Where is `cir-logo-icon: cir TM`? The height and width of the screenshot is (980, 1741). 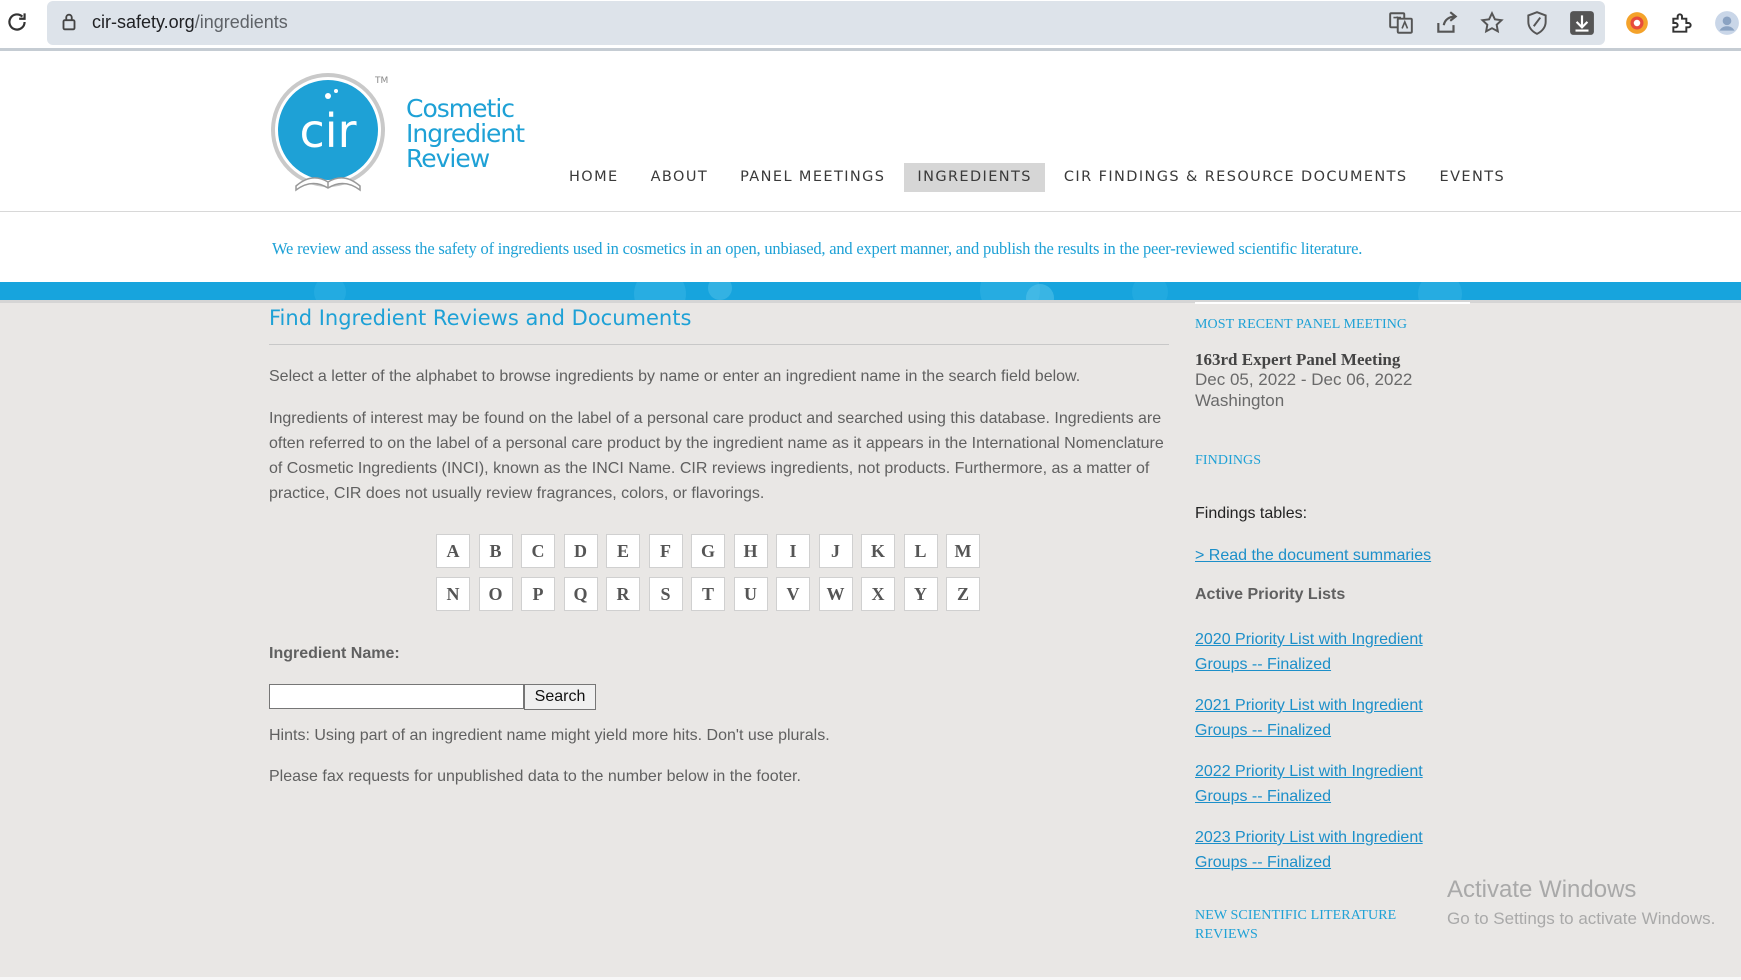
cir-logo-icon: cir TM is located at coordinates (330, 134).